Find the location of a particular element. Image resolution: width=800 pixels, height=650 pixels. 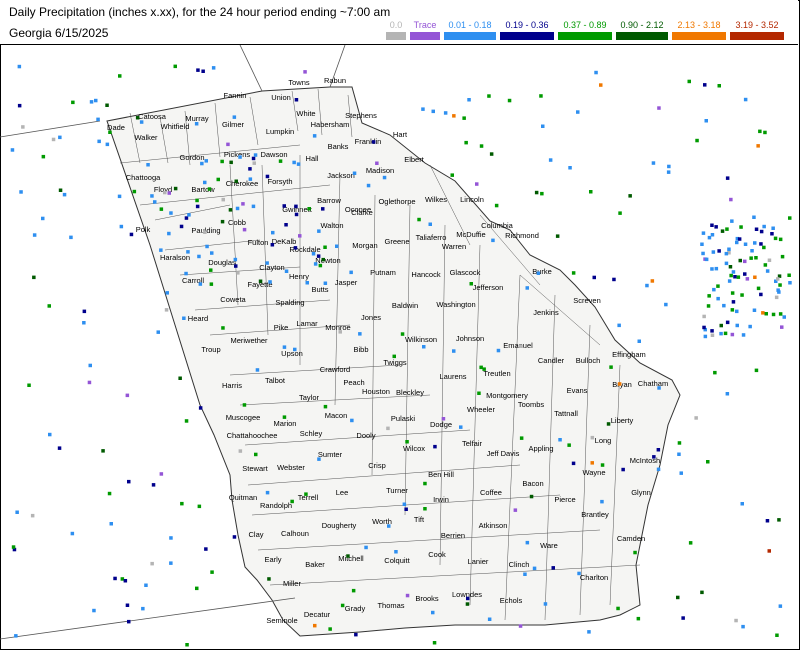

county-label: Stewart is located at coordinates (255, 468).